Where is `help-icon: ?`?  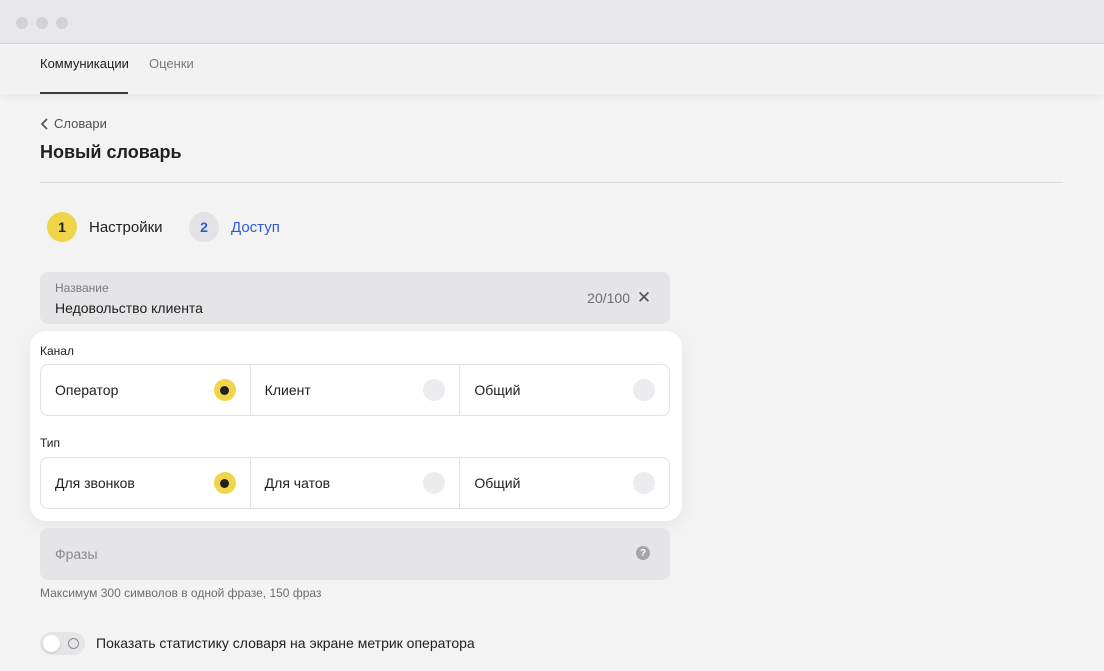
help-icon: ? is located at coordinates (643, 553).